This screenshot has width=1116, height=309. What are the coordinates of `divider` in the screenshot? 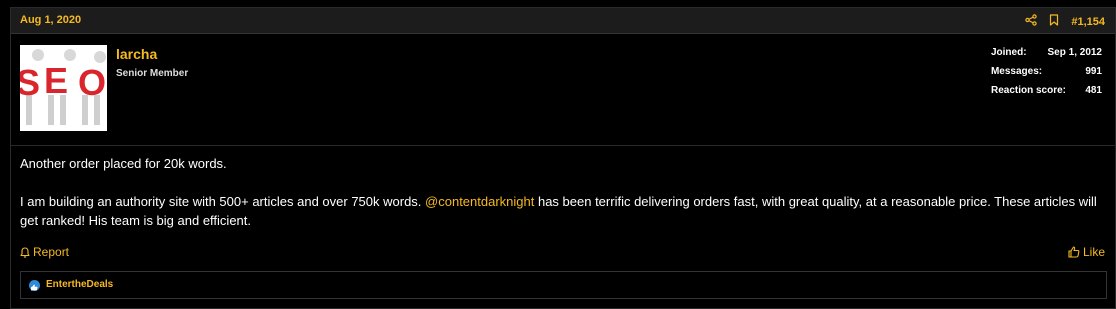 It's located at (563, 145).